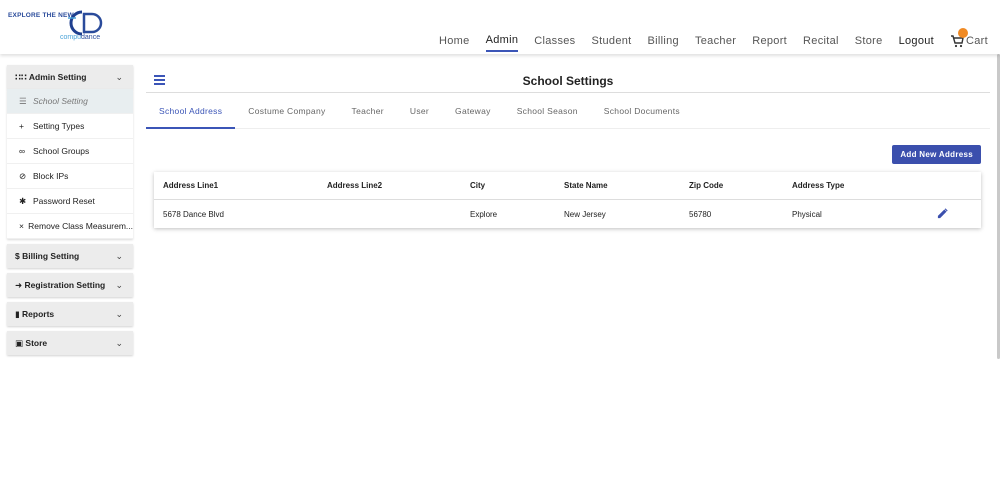  I want to click on column-header: Address Type, so click(818, 185).